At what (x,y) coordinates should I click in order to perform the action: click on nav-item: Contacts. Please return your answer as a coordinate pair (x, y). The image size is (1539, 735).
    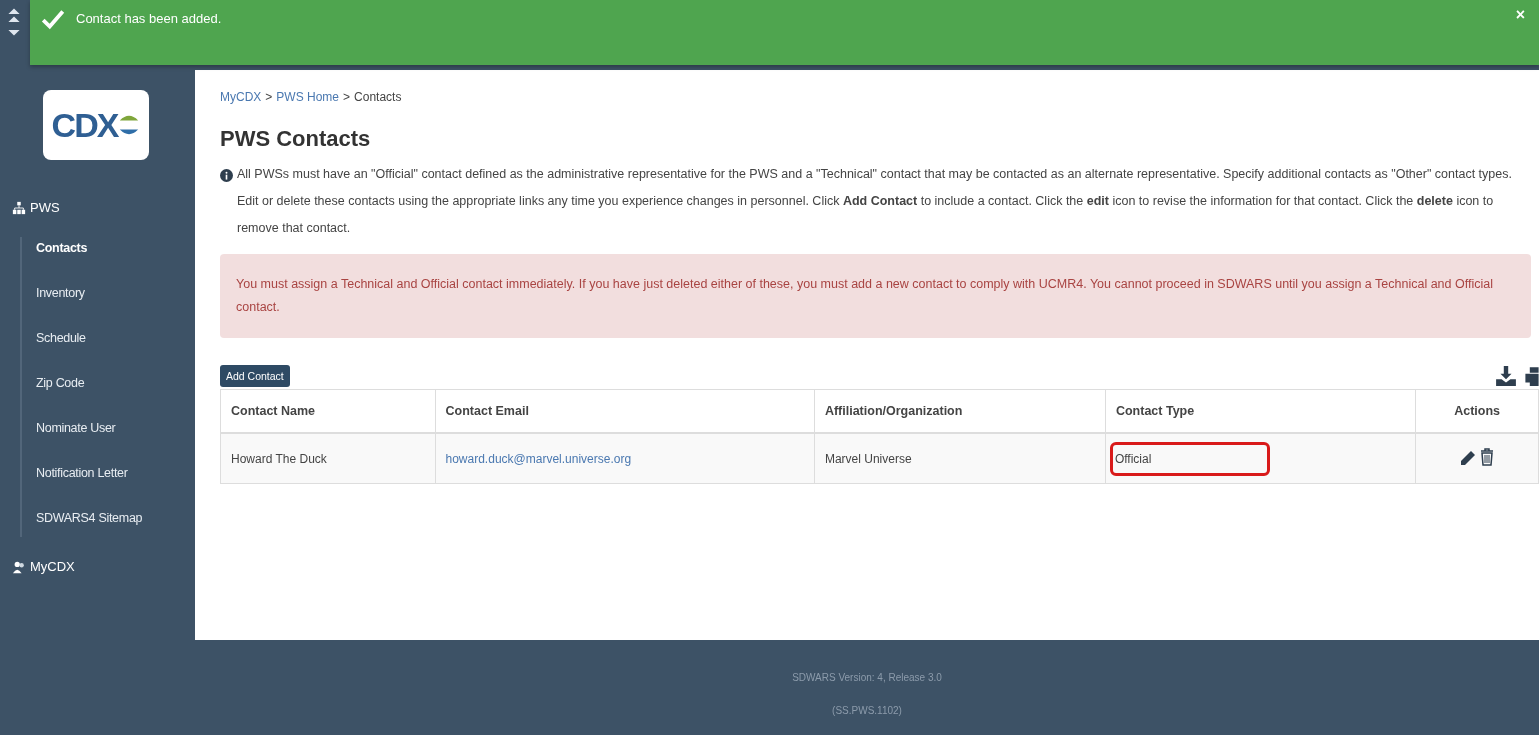
    Looking at the image, I should click on (115, 248).